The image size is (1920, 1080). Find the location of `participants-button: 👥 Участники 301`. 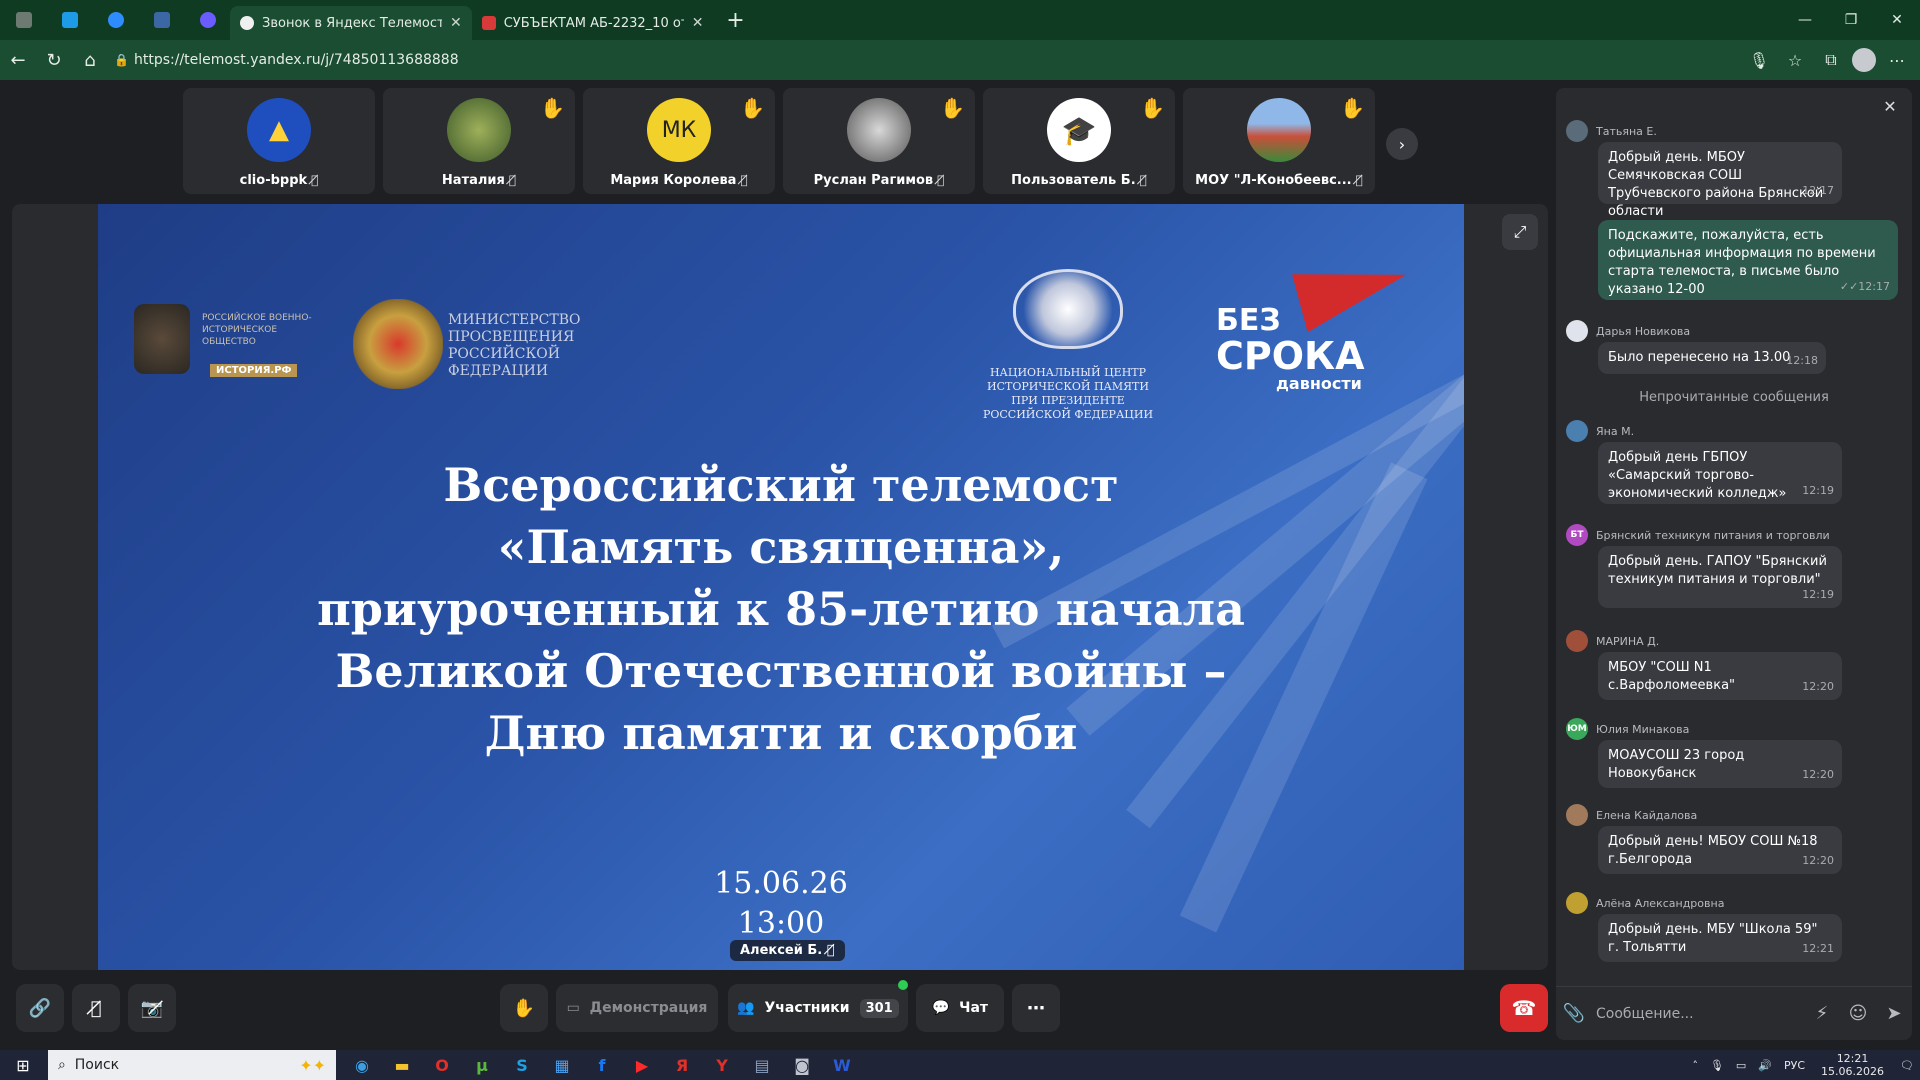

participants-button: 👥 Участники 301 is located at coordinates (818, 1008).